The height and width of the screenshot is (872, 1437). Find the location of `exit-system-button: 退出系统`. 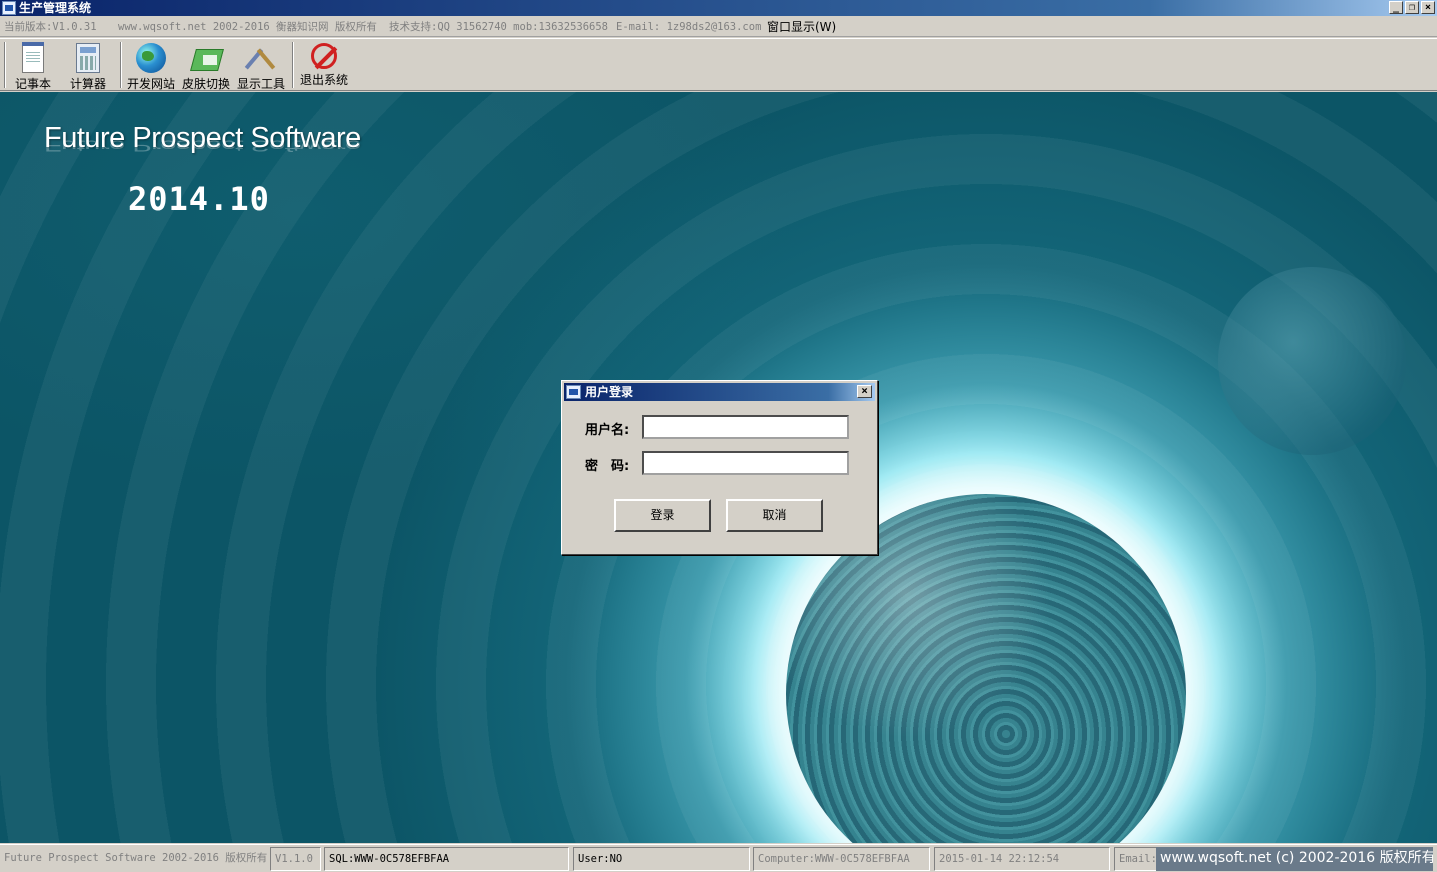

exit-system-button: 退出系统 is located at coordinates (324, 65).